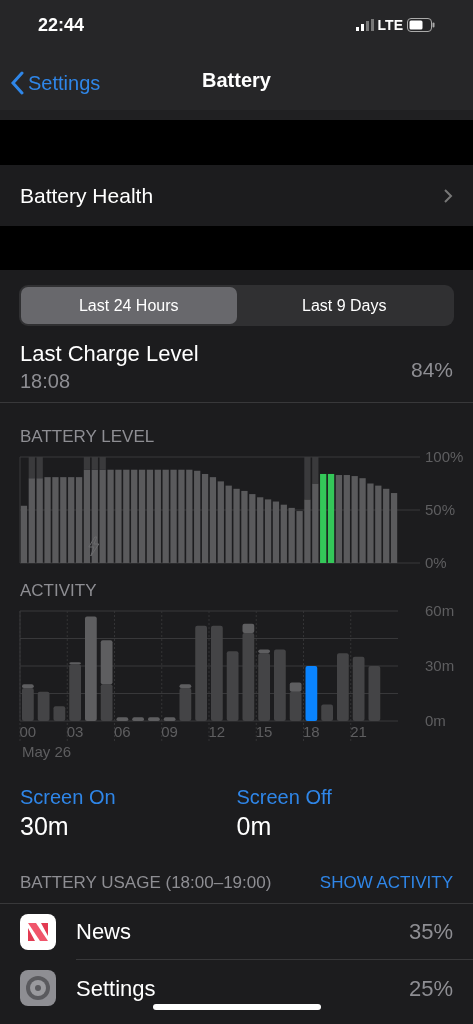 The width and height of the screenshot is (473, 1024). Describe the element at coordinates (440, 509) in the screenshot. I see `axis-label: 50%` at that location.